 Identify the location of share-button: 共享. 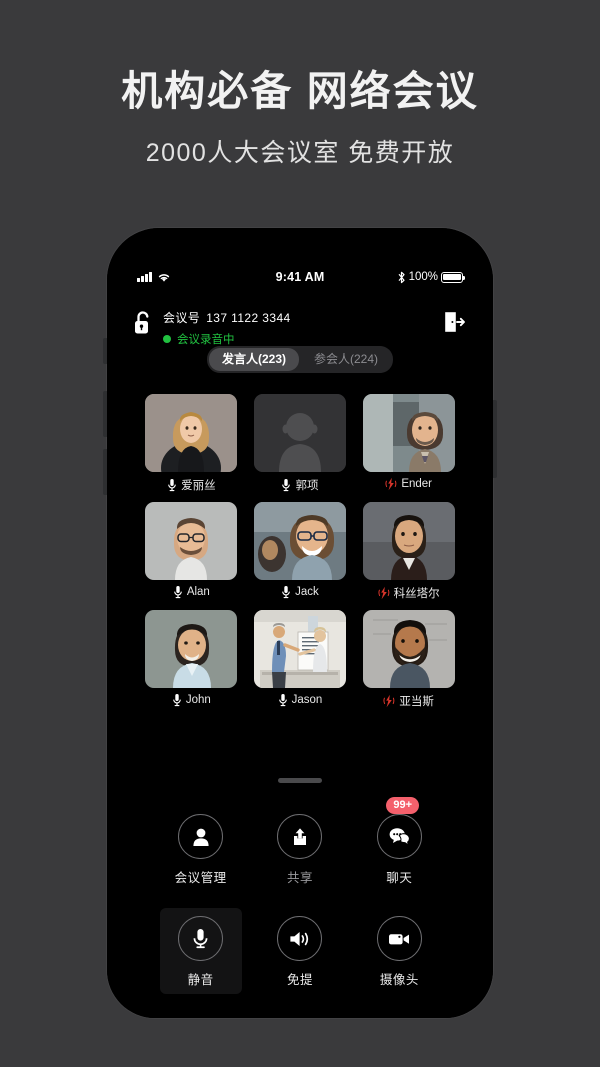
(300, 849).